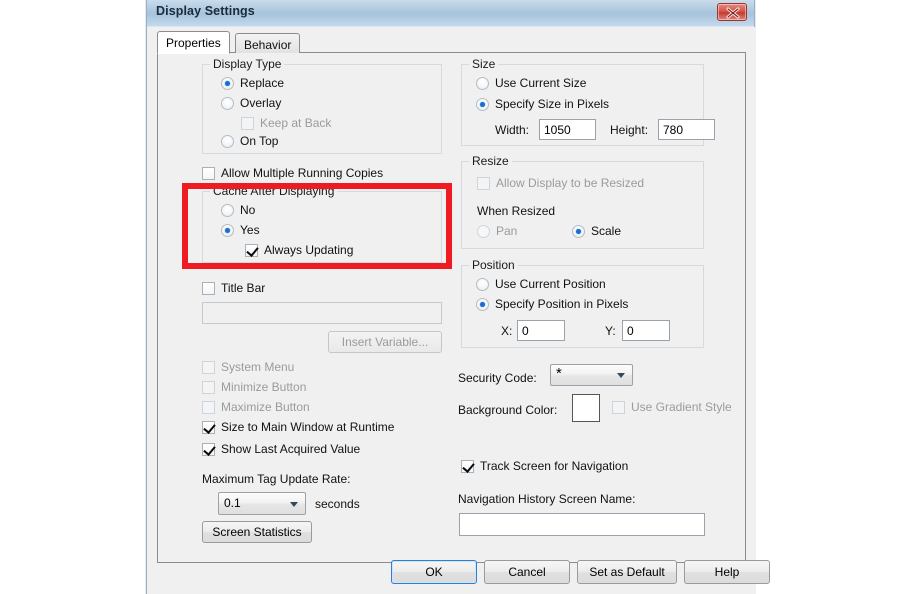 Image resolution: width=900 pixels, height=594 pixels. What do you see at coordinates (591, 375) in the screenshot?
I see `security-code-combo: *` at bounding box center [591, 375].